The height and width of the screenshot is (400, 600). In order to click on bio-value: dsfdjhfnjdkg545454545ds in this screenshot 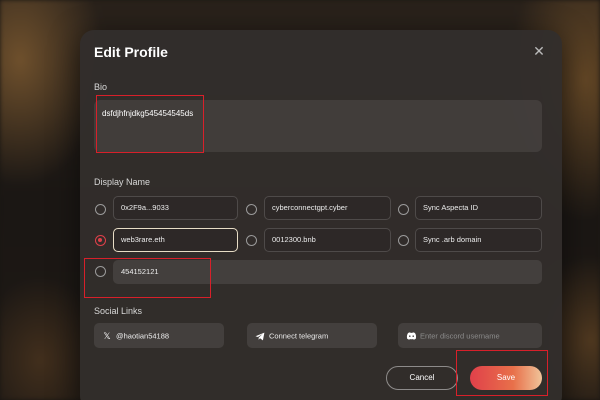, I will do `click(148, 113)`.